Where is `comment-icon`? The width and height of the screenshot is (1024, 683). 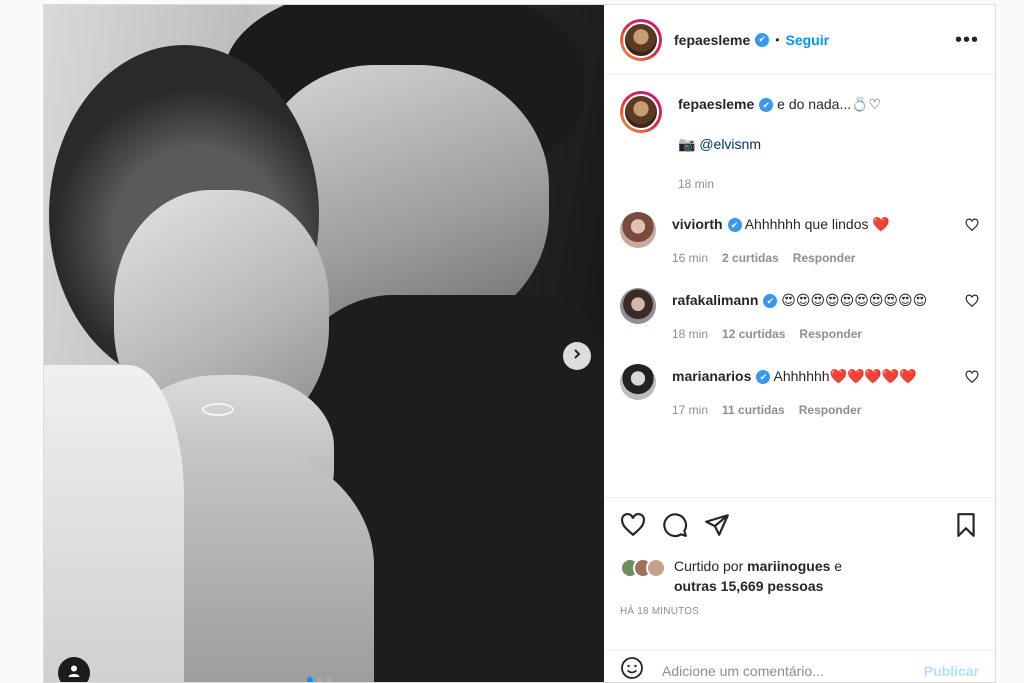 comment-icon is located at coordinates (675, 527).